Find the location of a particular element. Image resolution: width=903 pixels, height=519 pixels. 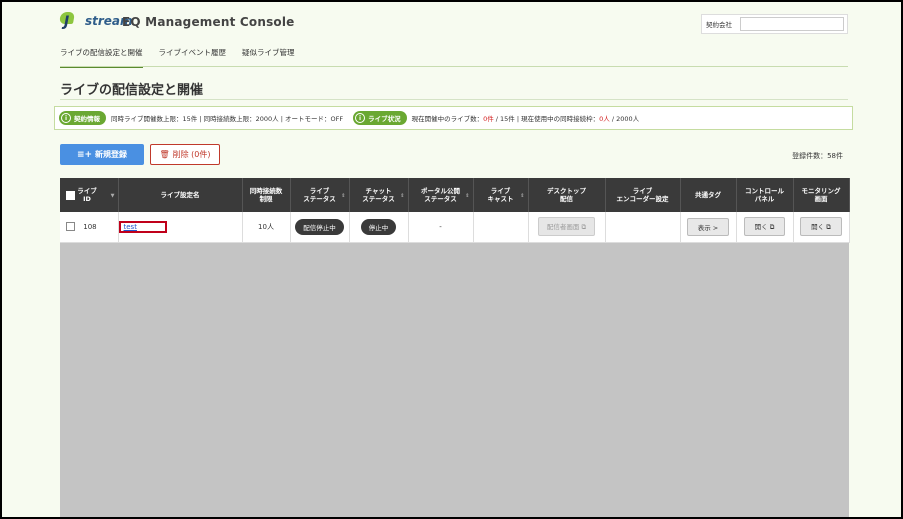

logo-mark-icon: J is located at coordinates (71, 21).